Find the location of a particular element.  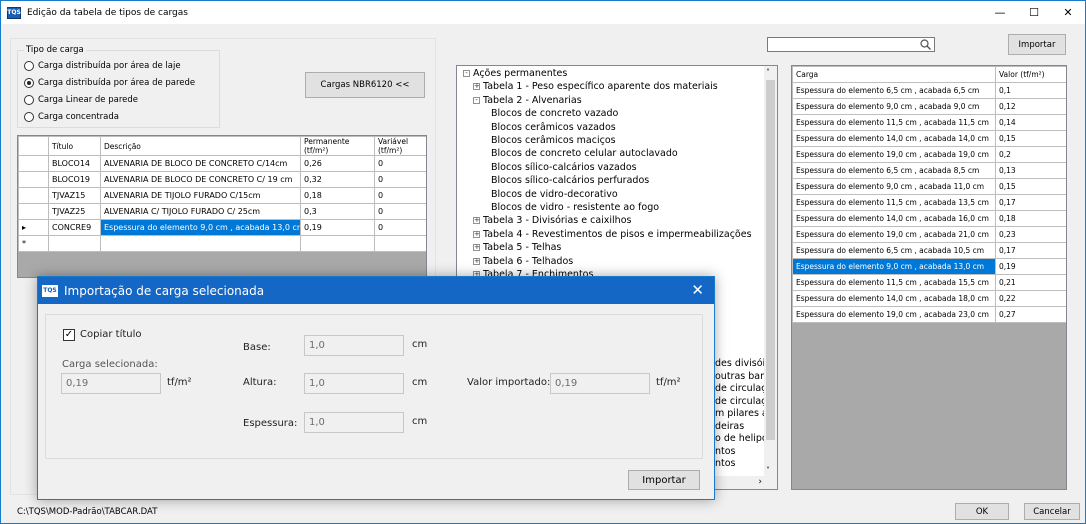

tree-item: Blocos de vidro - resistente ao fogo is located at coordinates (575, 207).